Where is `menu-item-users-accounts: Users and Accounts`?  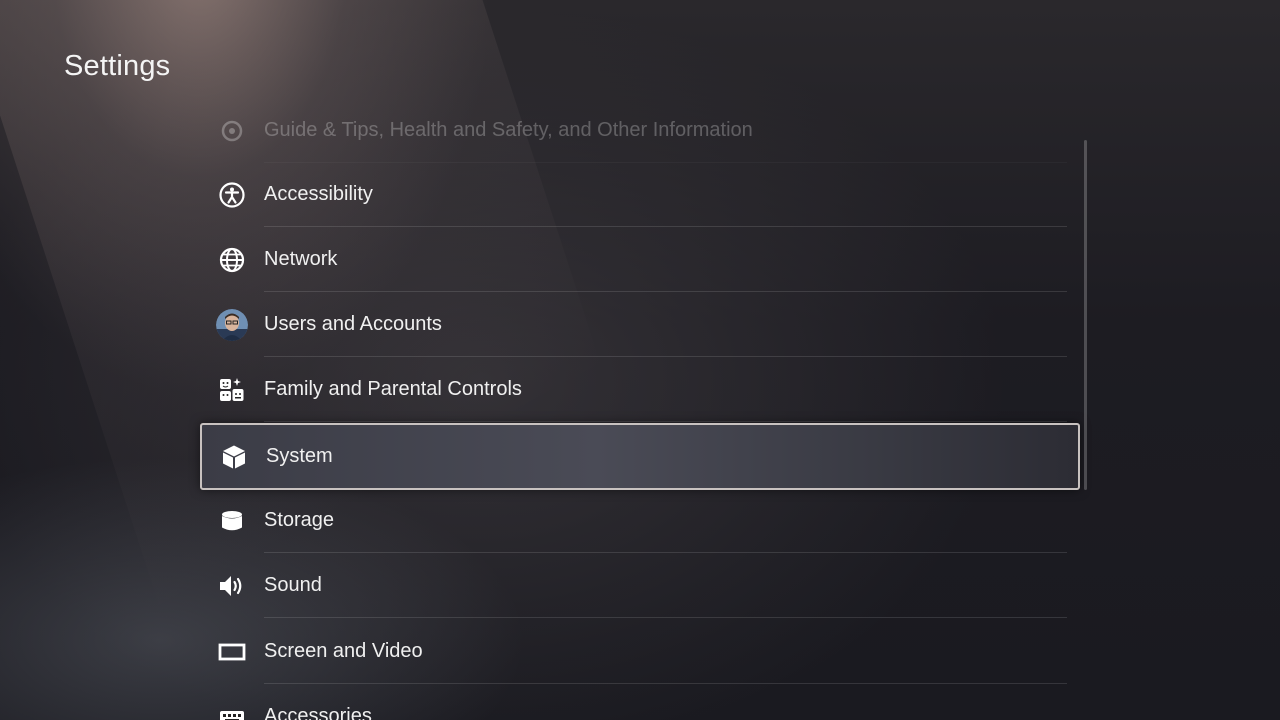 menu-item-users-accounts: Users and Accounts is located at coordinates (640, 324).